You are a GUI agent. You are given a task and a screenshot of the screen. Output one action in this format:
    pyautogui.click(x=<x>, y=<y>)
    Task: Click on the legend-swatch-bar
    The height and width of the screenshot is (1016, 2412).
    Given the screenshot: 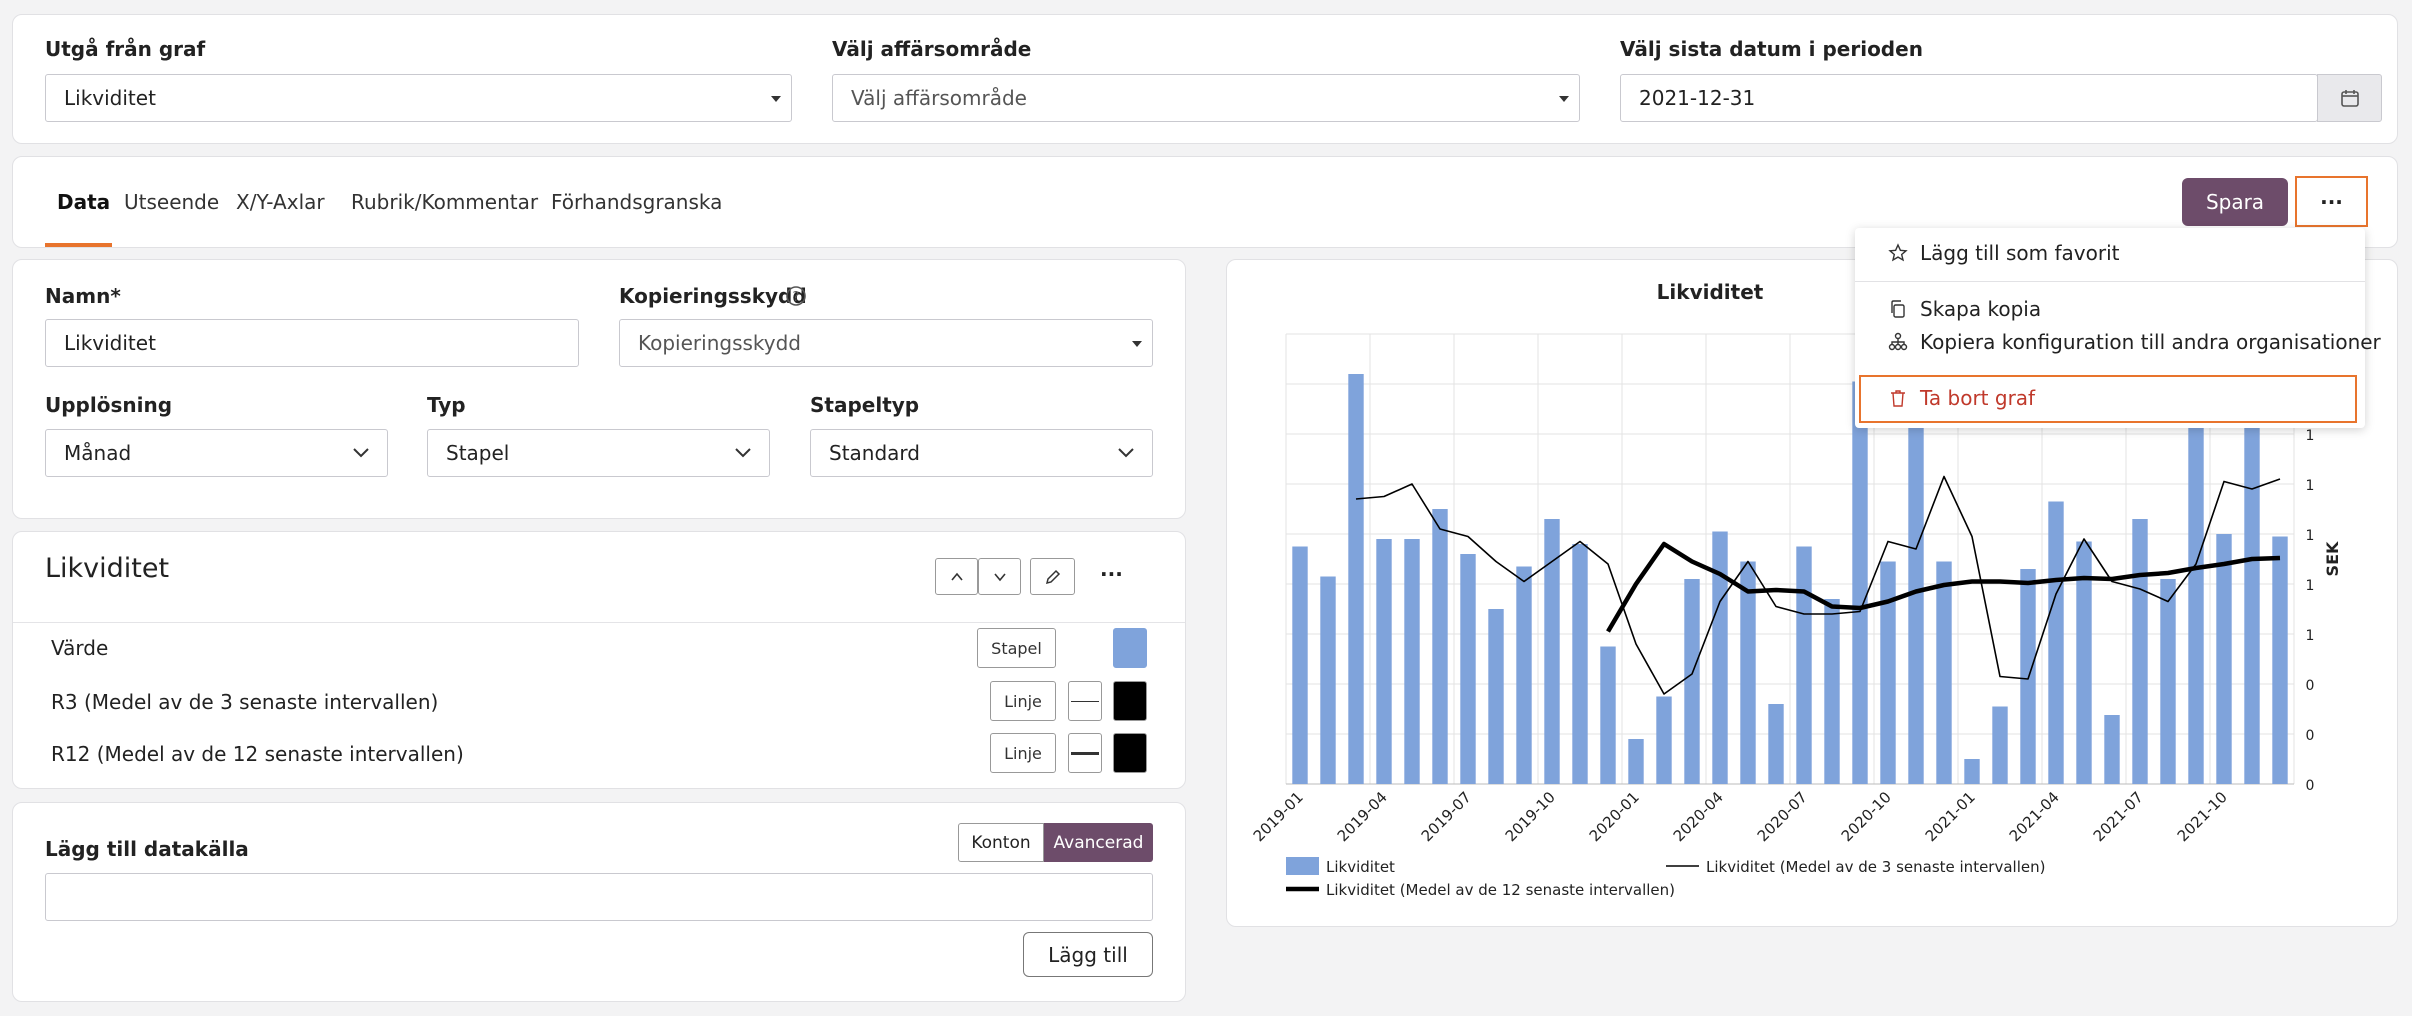 What is the action you would take?
    pyautogui.click(x=1302, y=866)
    